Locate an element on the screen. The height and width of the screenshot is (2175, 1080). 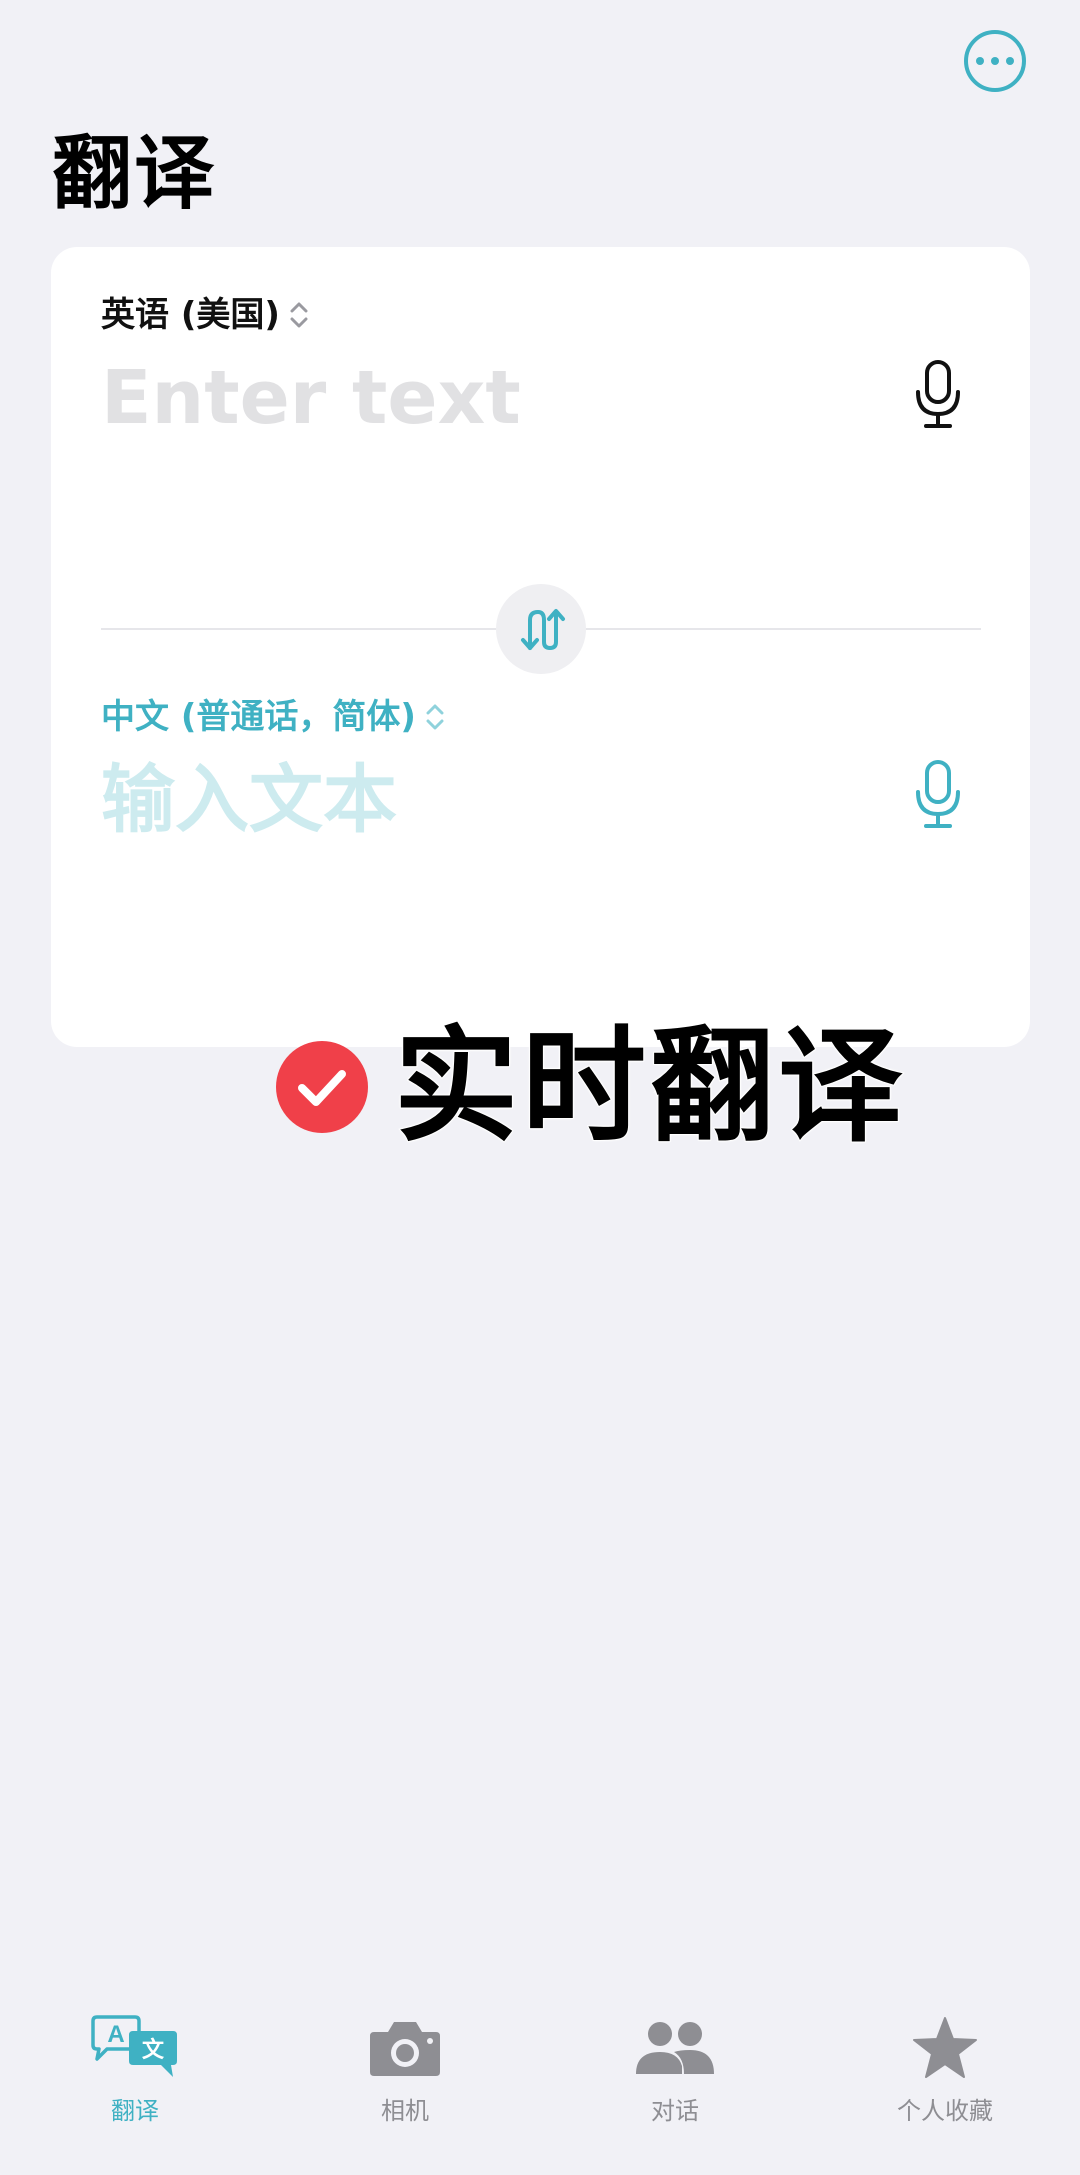
source-language-selector: 英语 (美国) is located at coordinates (204, 315).